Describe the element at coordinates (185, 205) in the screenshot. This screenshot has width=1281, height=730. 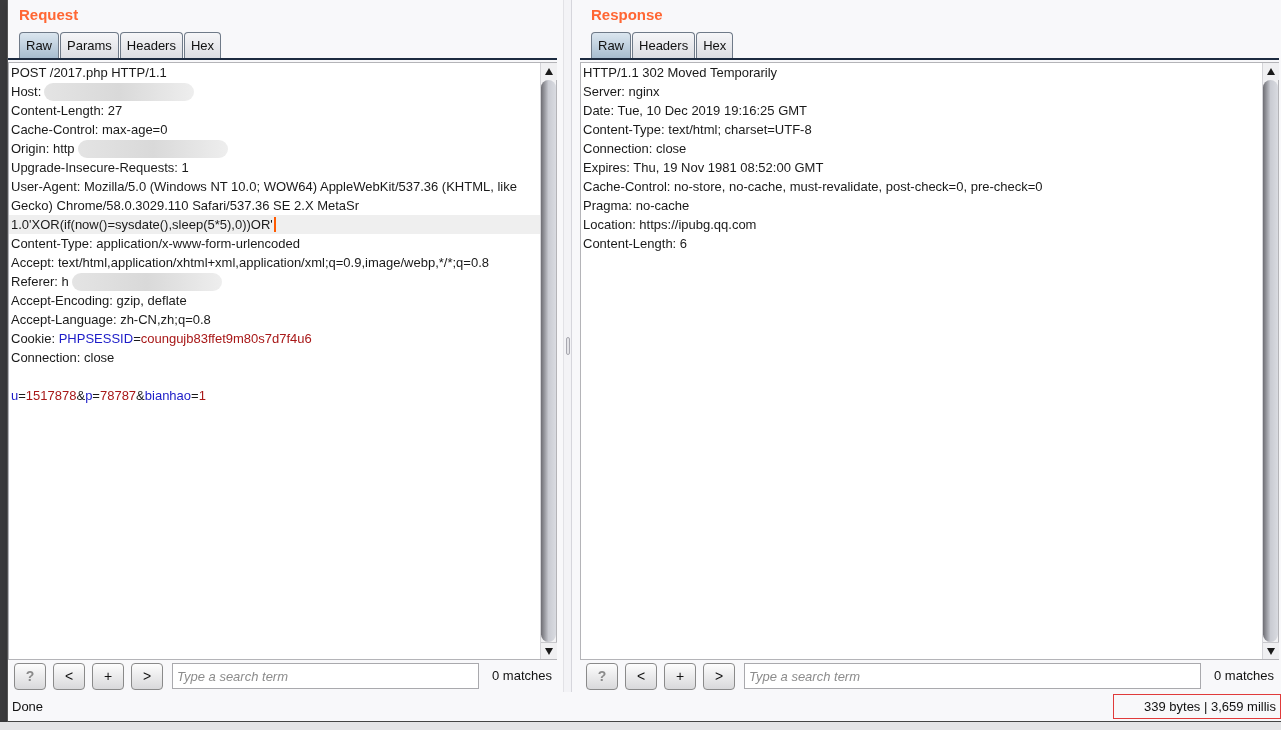
I see `text-line: Gecko) Chrome/58.0.3029.110 Safari/537.36 SE 2.X MetaSr` at that location.